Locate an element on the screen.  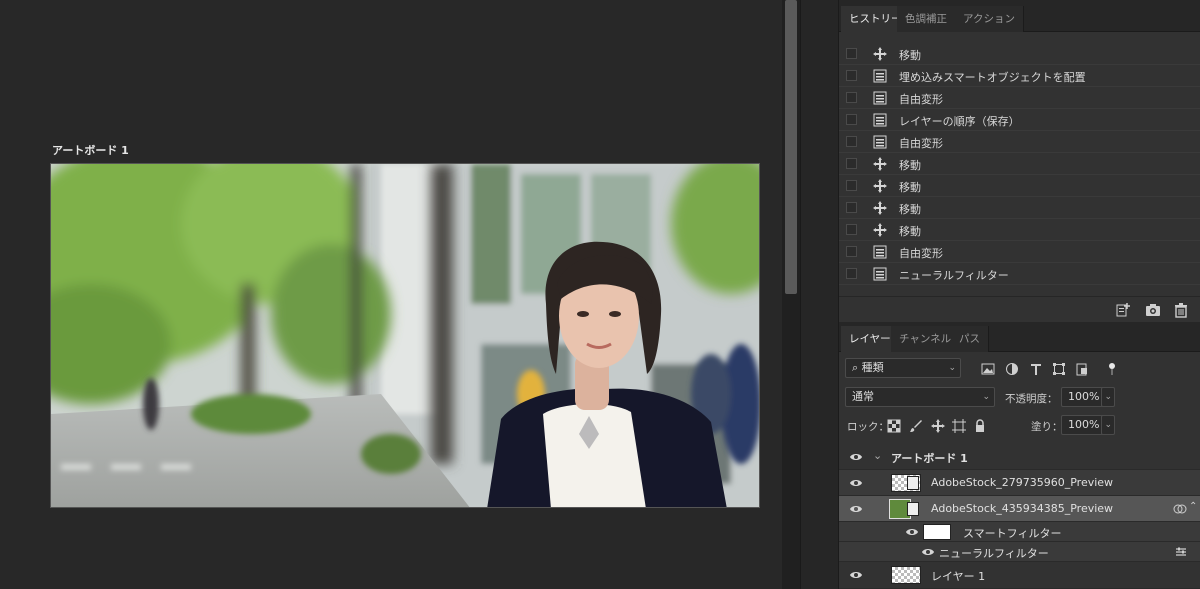
history-item-label: 埋め込みスマートオブジェクトを配置 is located at coordinates (992, 77).